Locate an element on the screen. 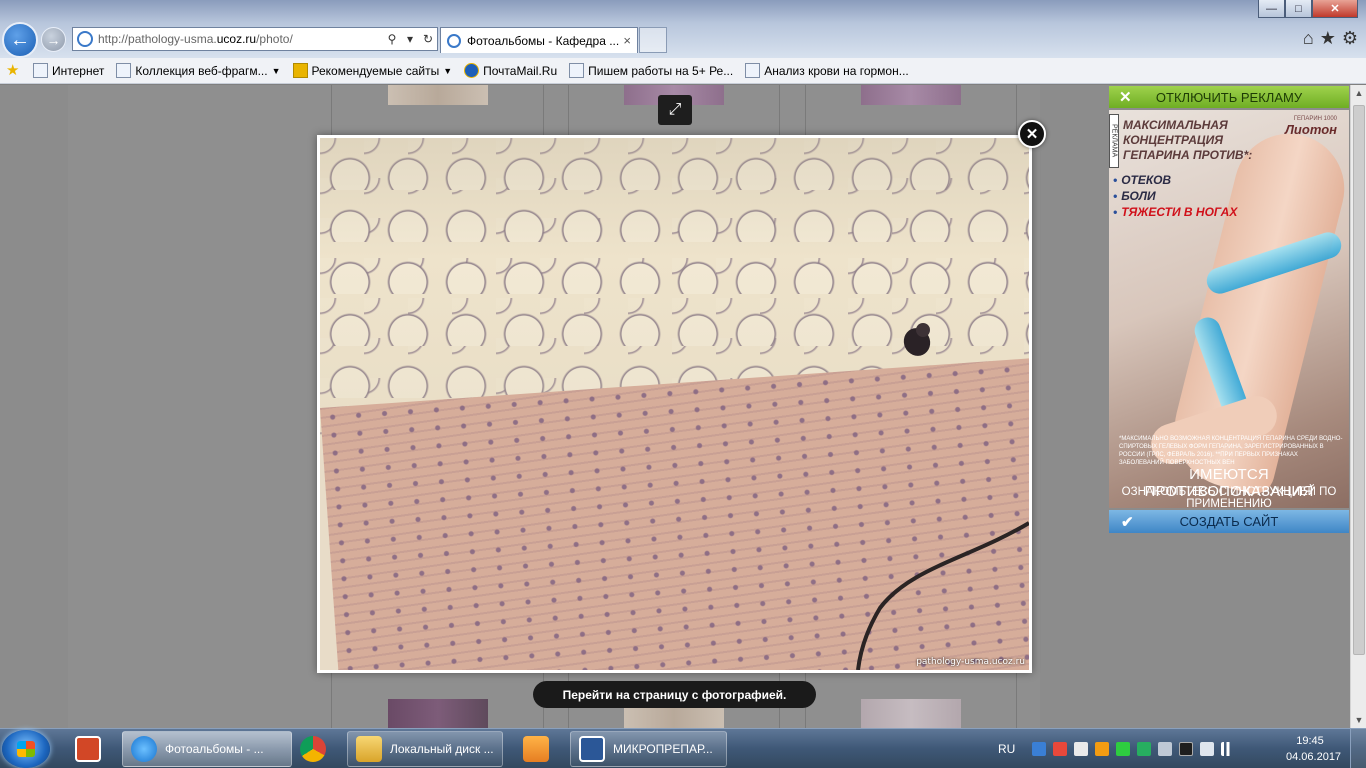 The height and width of the screenshot is (768, 1366). taskbar-clock: 19:45 04.06.2017 is located at coordinates (1313, 749).